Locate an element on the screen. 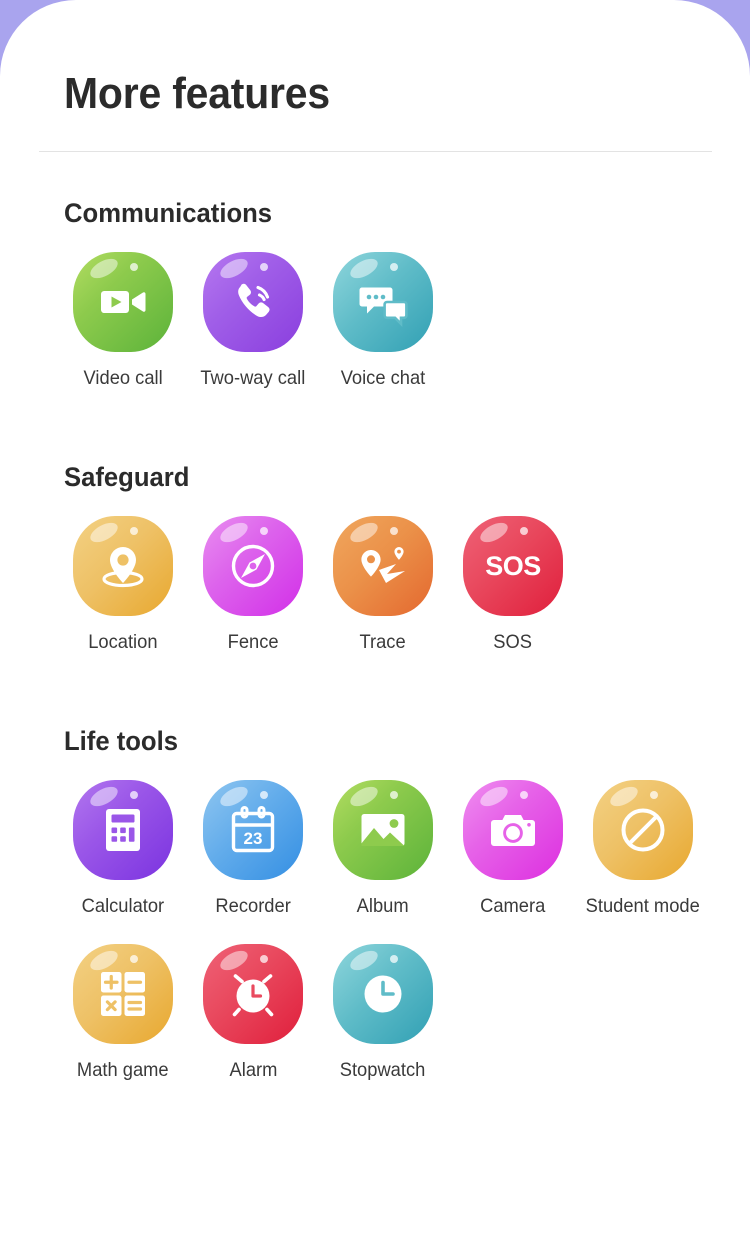 This screenshot has width=750, height=1234. feature-tile: Stopwatch is located at coordinates (383, 1013).